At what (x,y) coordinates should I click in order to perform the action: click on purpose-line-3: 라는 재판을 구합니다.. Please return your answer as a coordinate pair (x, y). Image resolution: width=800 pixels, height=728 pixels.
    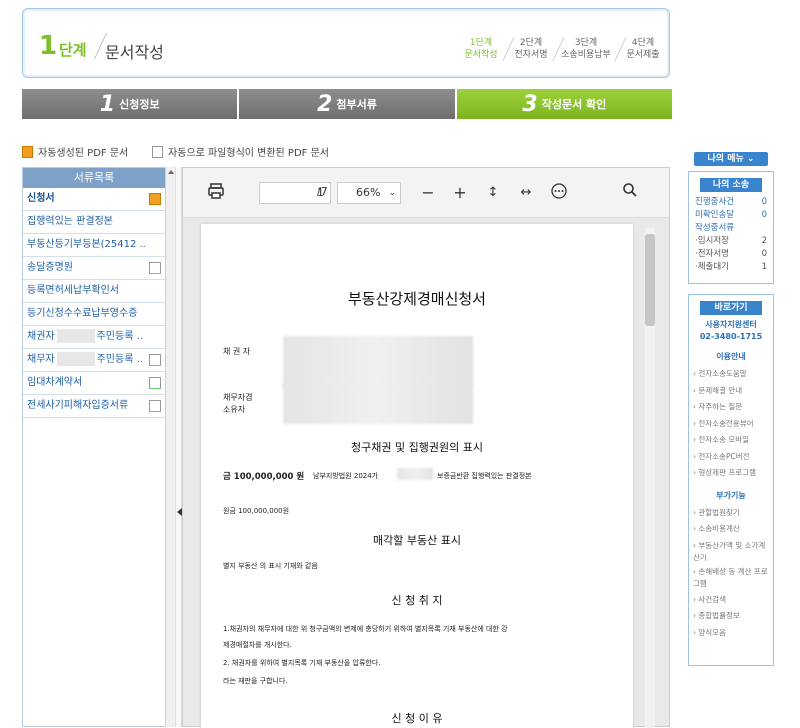
    Looking at the image, I should click on (255, 681).